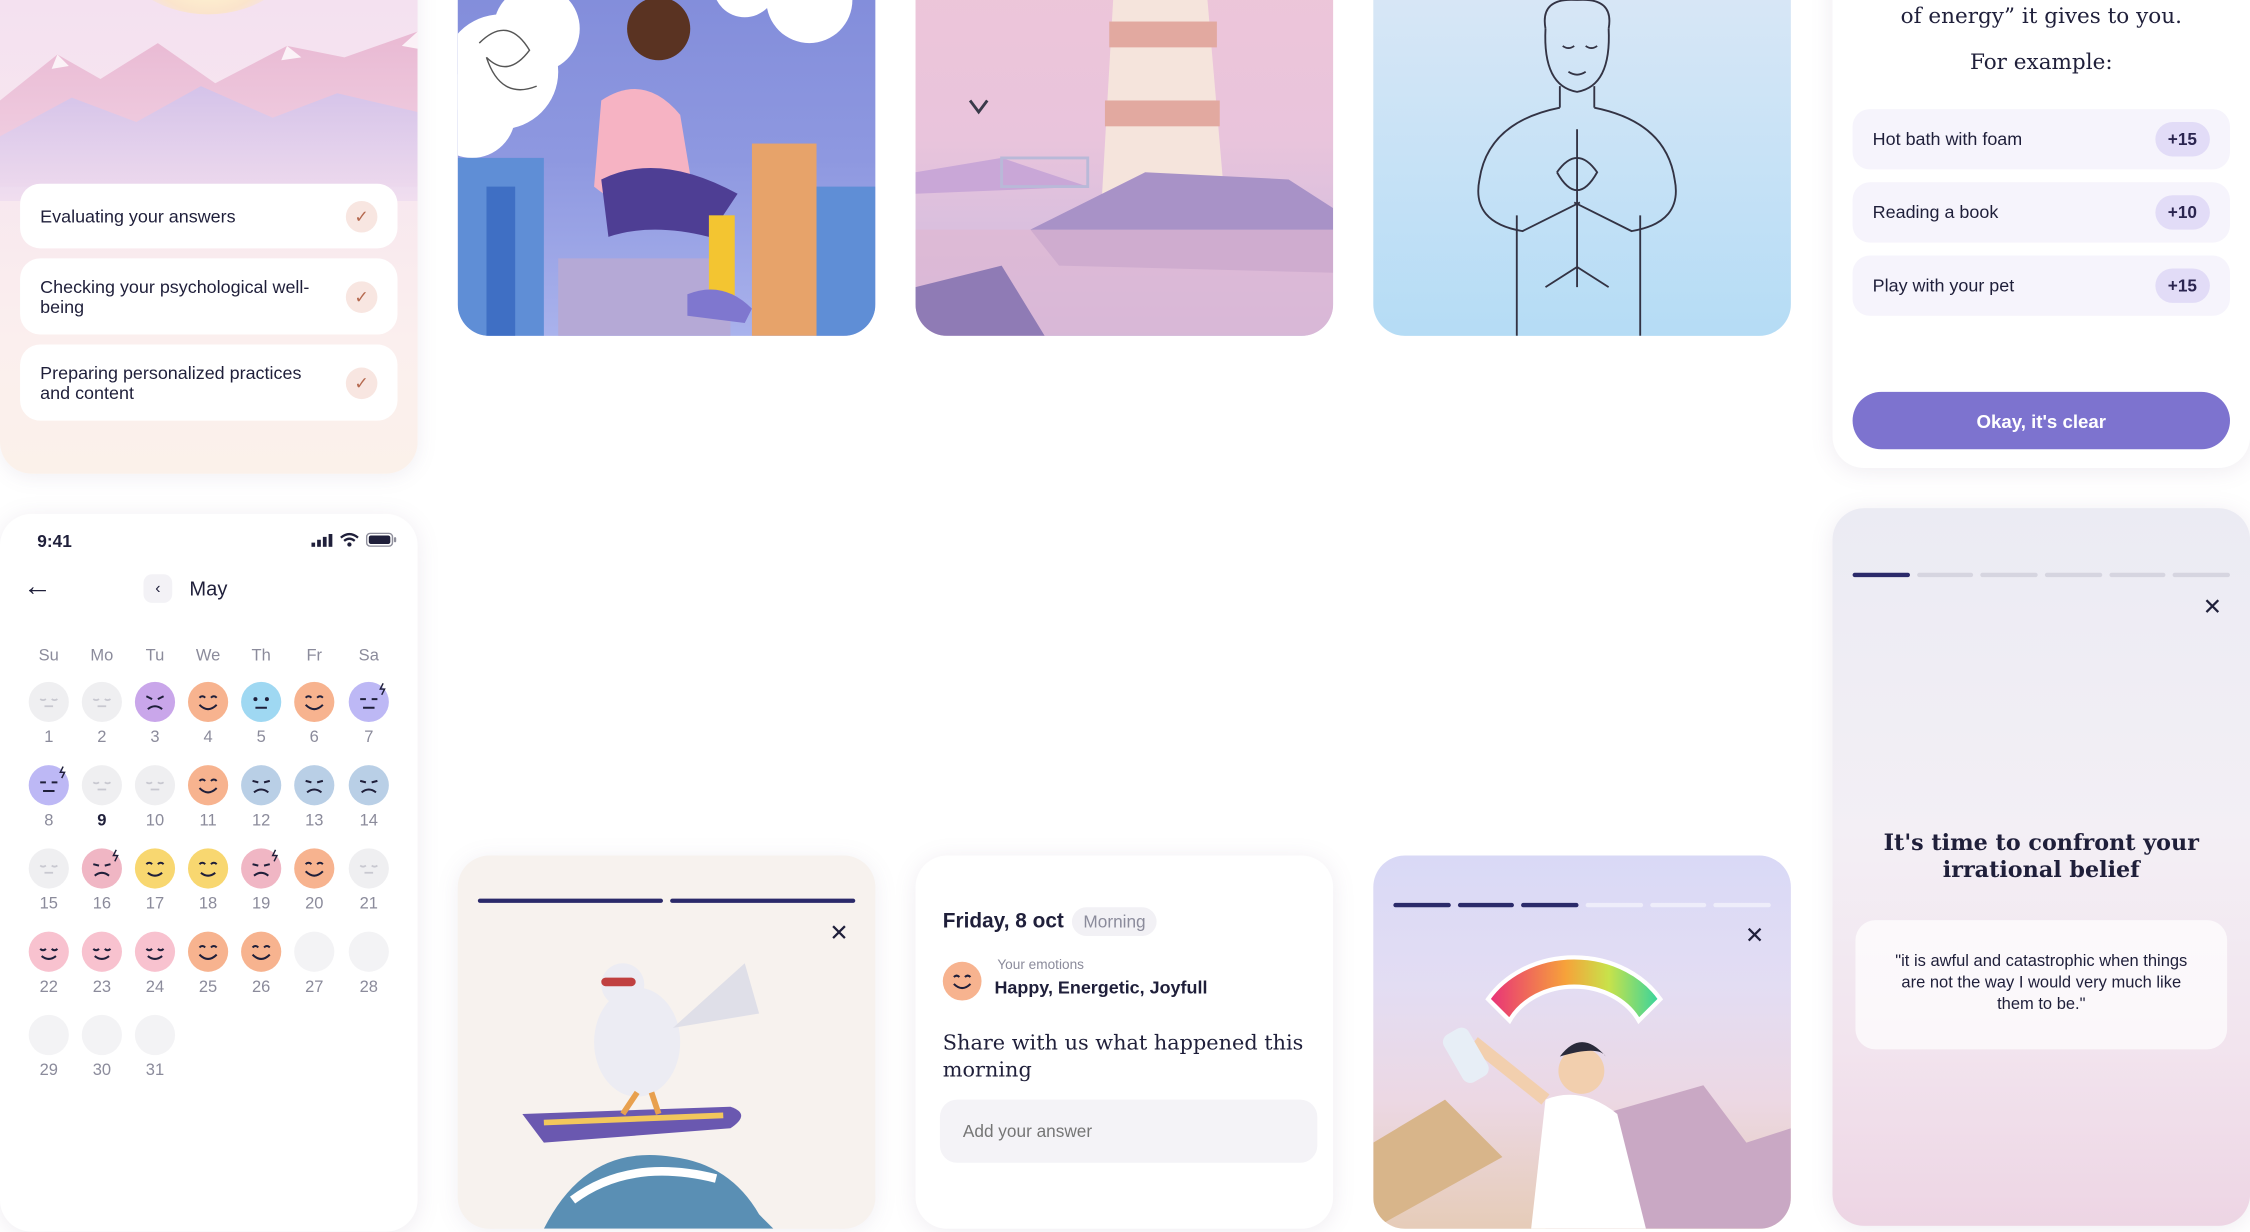 This screenshot has width=2250, height=1232. Describe the element at coordinates (1582, 1092) in the screenshot. I see `gauge-illustration` at that location.